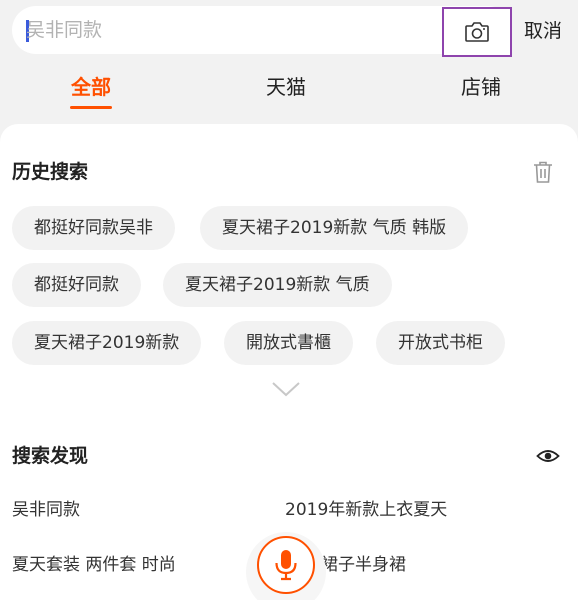 This screenshot has height=600, width=578. I want to click on eye-icon, so click(548, 456).